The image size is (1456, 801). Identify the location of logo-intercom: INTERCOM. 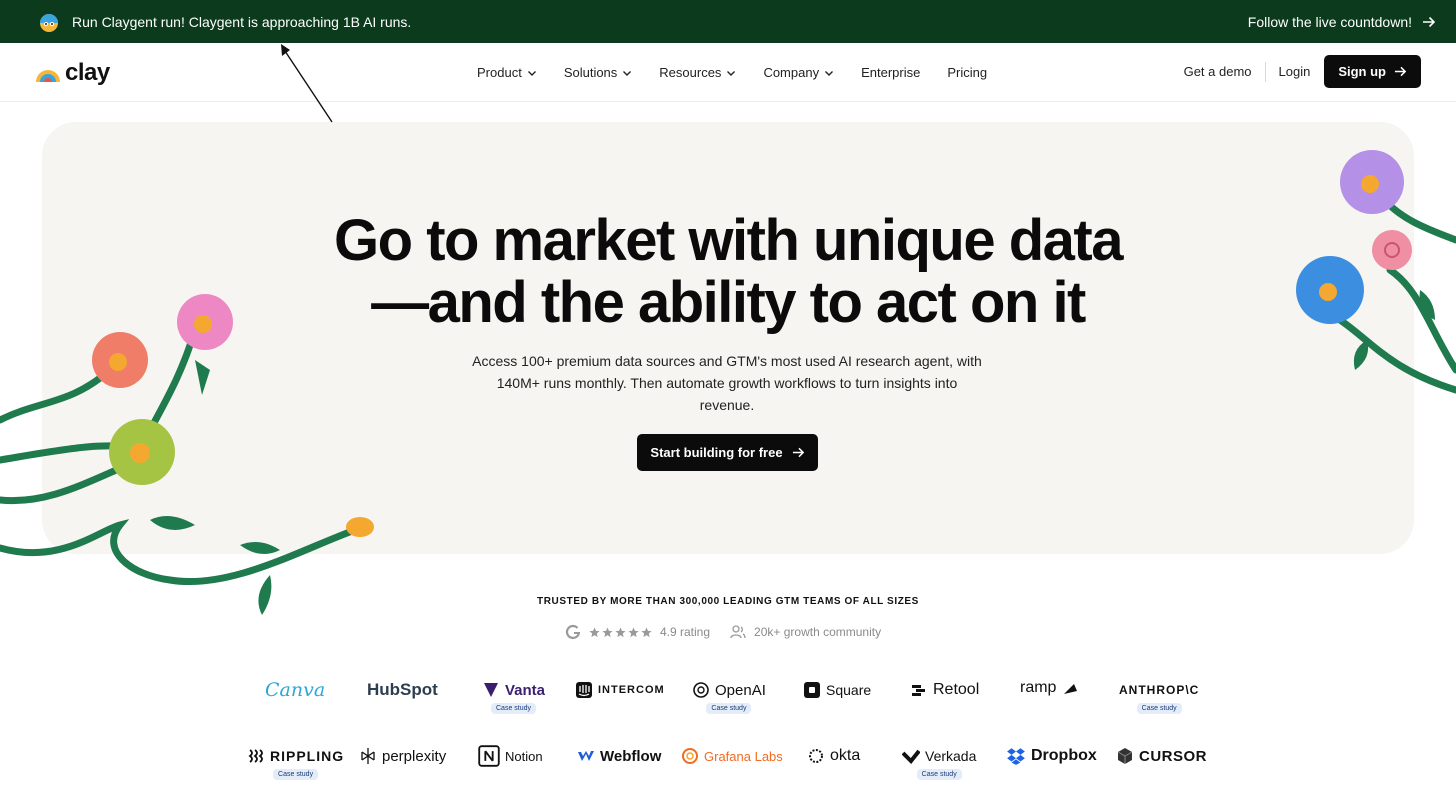
(620, 690).